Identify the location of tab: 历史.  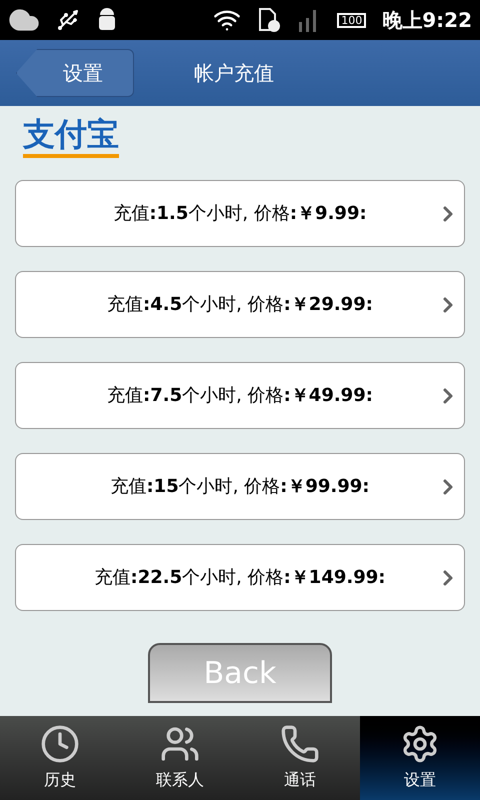
(60, 758).